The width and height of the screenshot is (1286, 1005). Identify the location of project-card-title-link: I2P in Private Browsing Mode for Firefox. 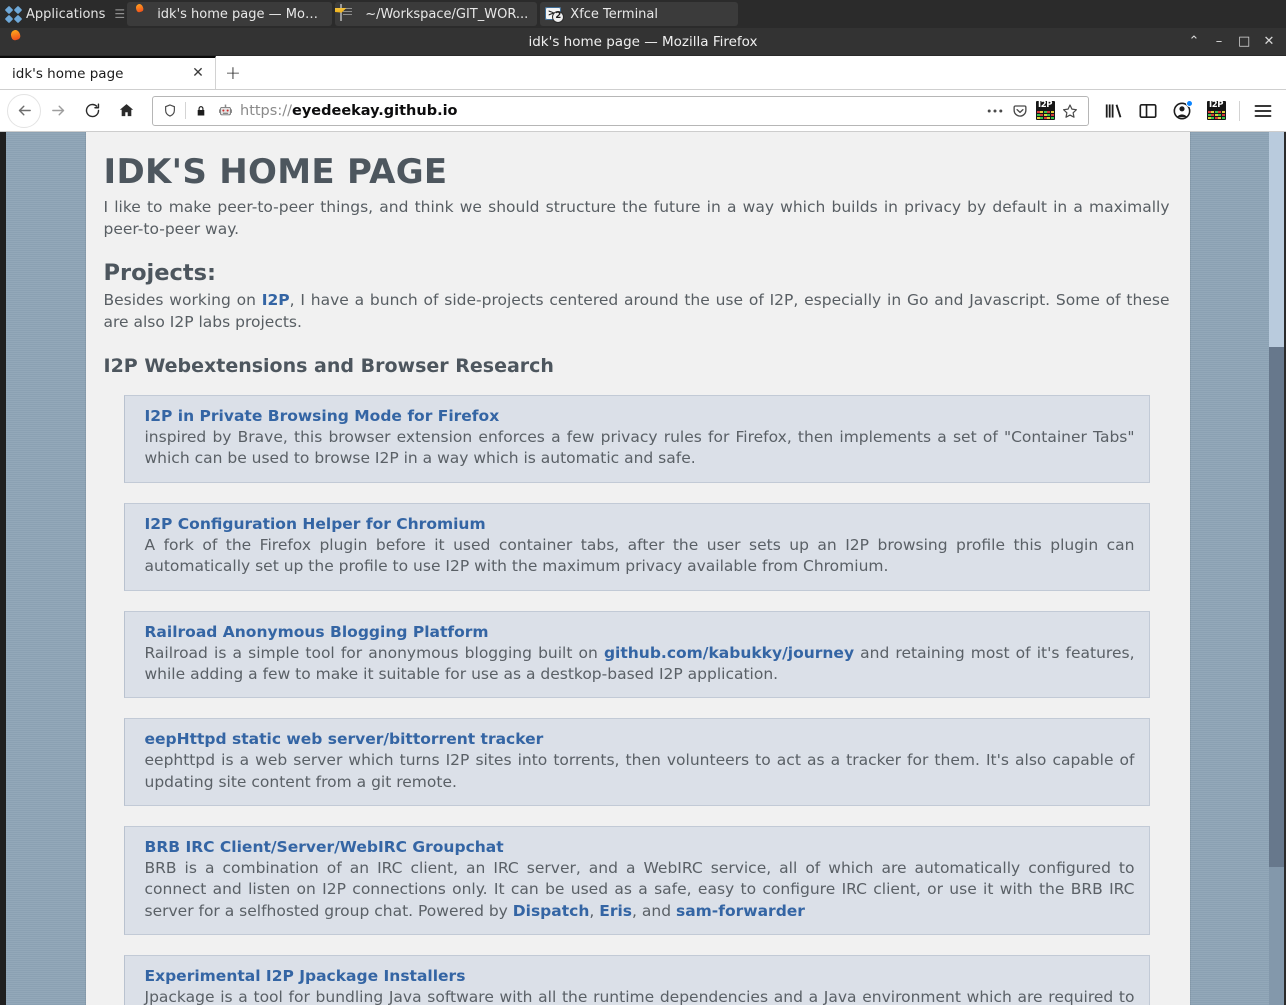
(640, 416).